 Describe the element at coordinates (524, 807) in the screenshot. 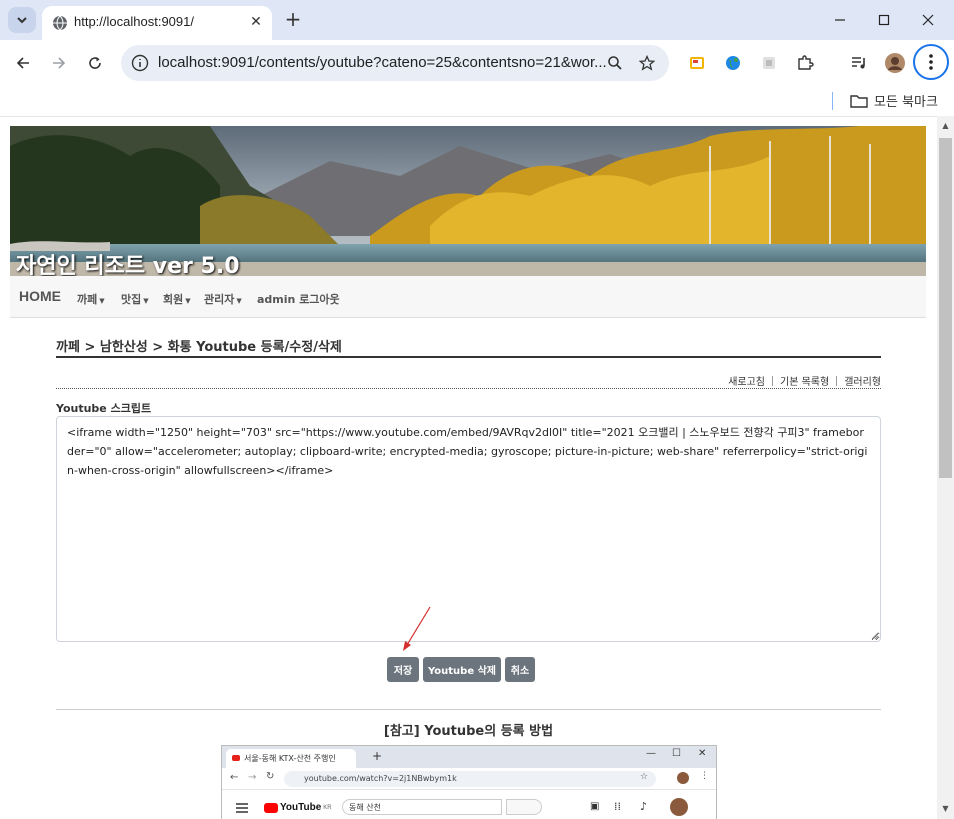

I see `ref-search-button` at that location.